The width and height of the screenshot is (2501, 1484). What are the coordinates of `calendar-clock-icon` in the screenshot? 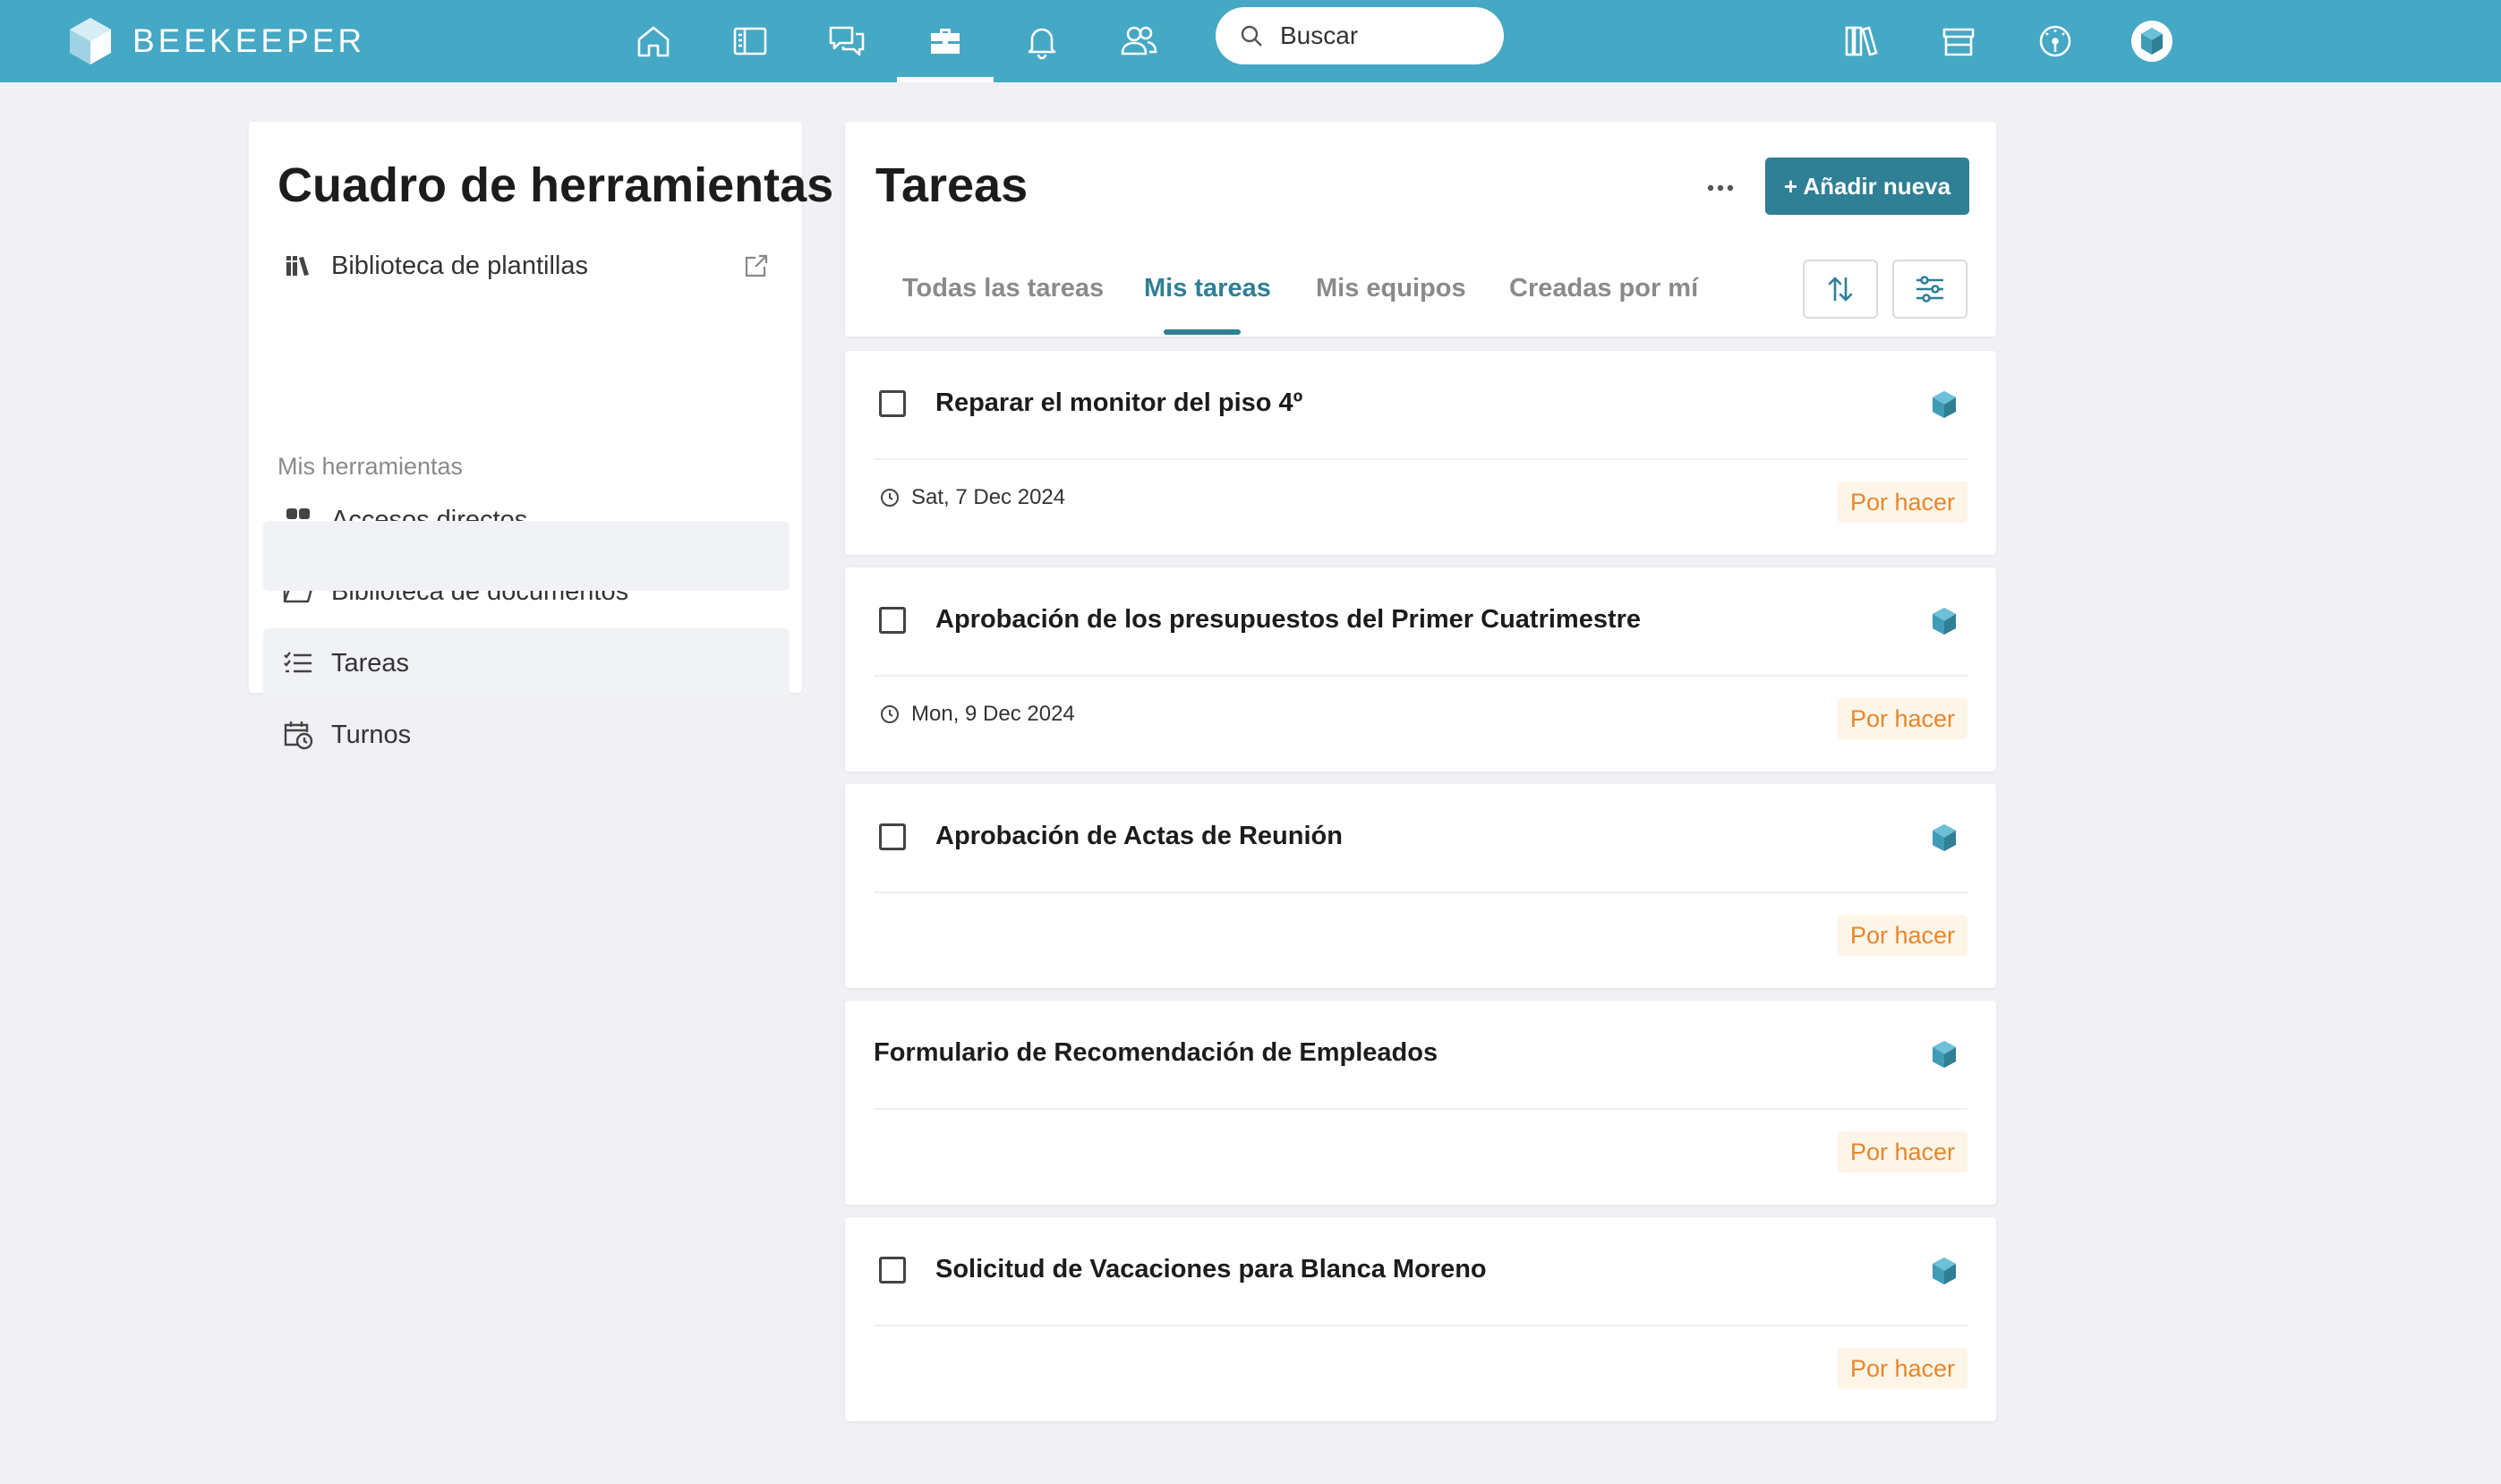 It's located at (298, 735).